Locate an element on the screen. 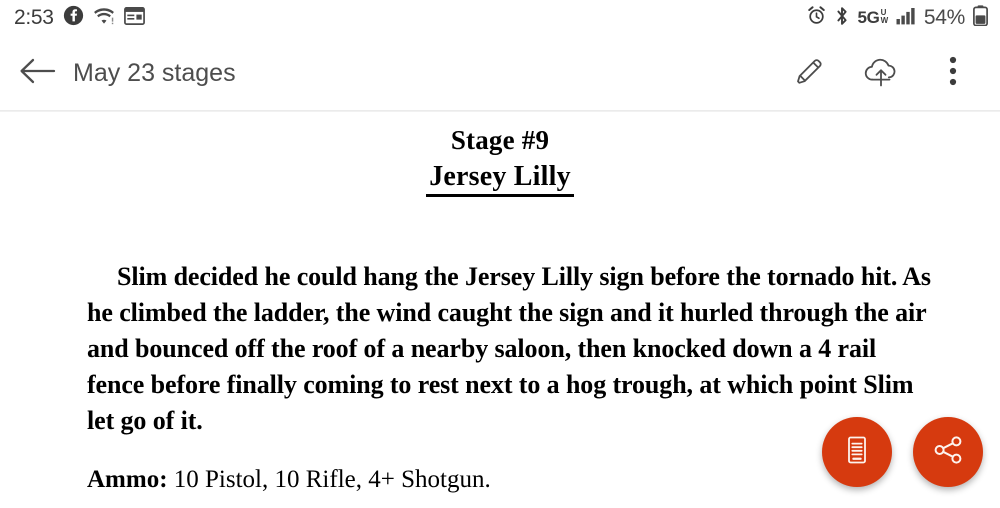  reader-fab-button is located at coordinates (857, 452).